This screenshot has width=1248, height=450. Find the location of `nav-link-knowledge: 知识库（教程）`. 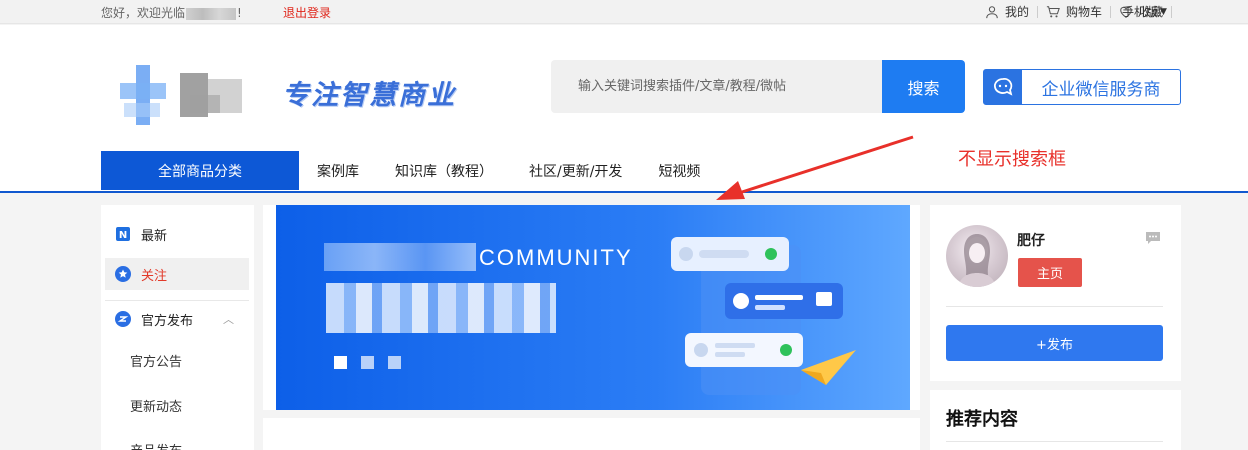

nav-link-knowledge: 知识库（教程） is located at coordinates (444, 171).